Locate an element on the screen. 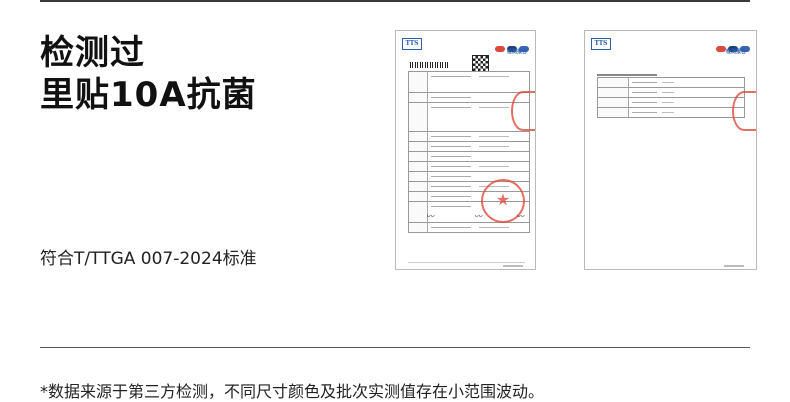  barcode-icon is located at coordinates (430, 65).